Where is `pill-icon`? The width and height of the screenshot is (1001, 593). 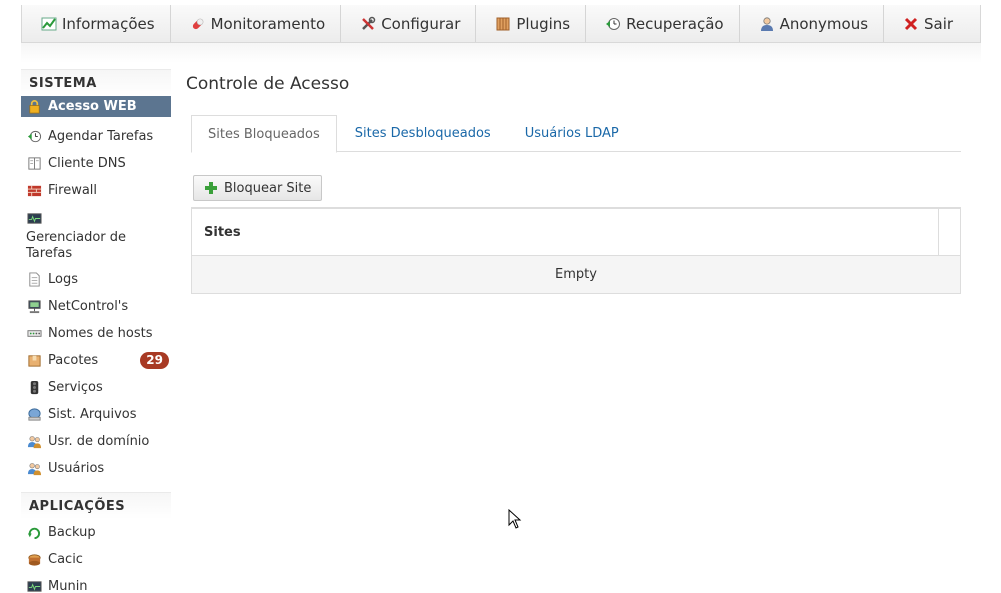 pill-icon is located at coordinates (198, 24).